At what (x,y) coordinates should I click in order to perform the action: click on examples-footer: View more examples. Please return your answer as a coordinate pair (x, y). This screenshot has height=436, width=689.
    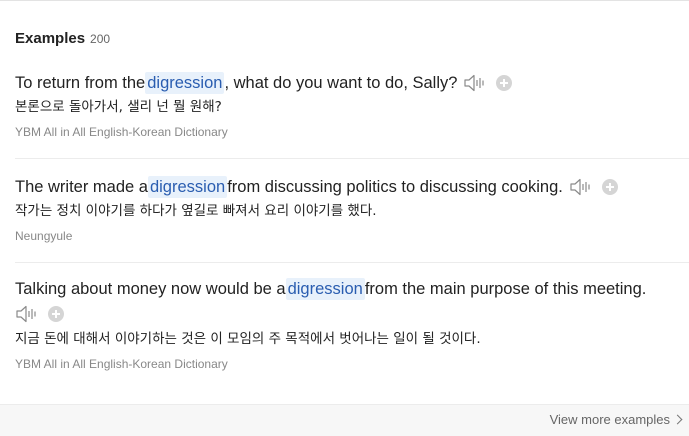
    Looking at the image, I should click on (344, 420).